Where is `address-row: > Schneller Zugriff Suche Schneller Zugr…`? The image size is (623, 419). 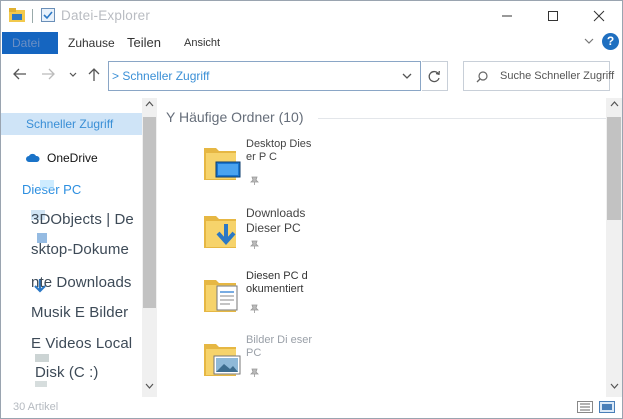 address-row: > Schneller Zugriff Suche Schneller Zugr… is located at coordinates (311, 76).